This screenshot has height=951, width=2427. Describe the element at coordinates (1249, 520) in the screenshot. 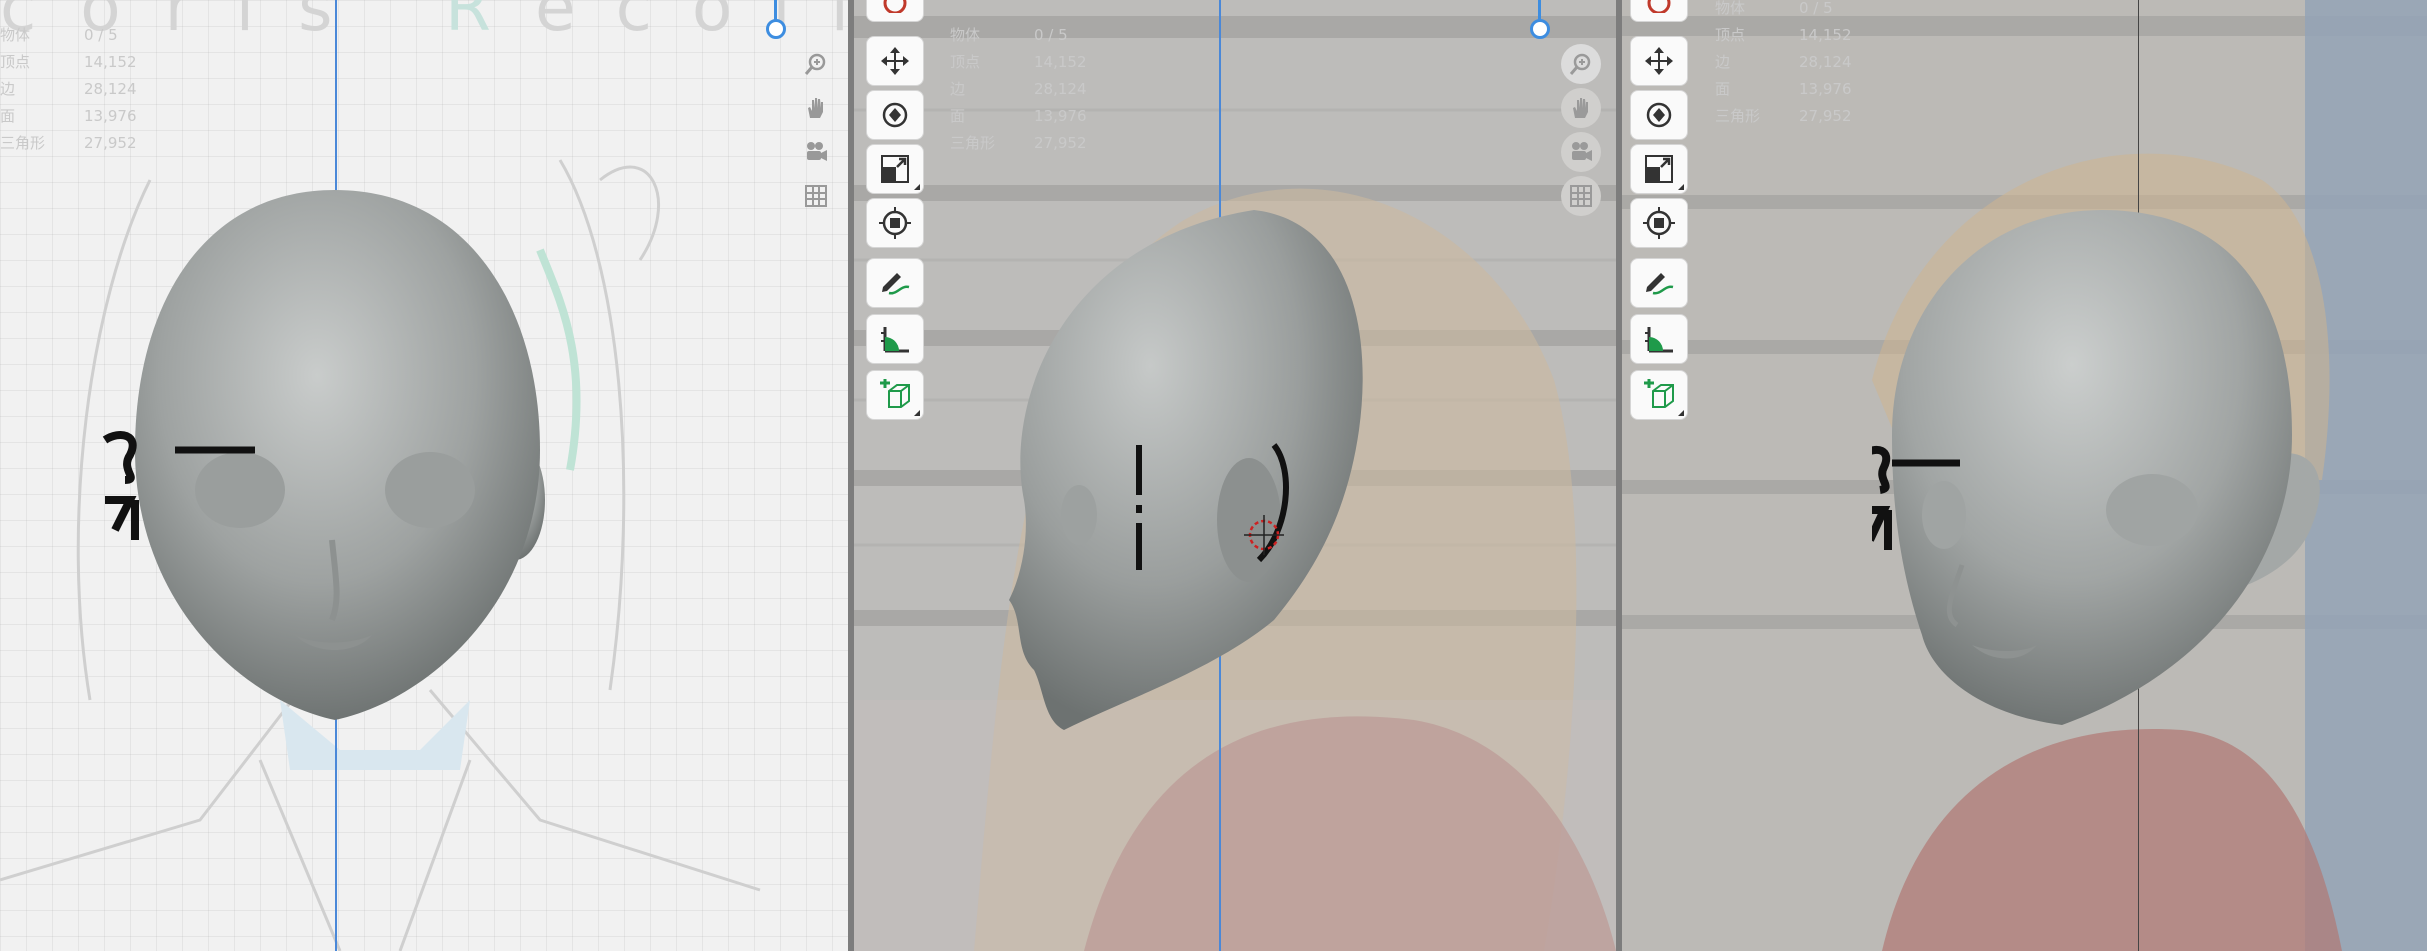

I see `ear` at that location.